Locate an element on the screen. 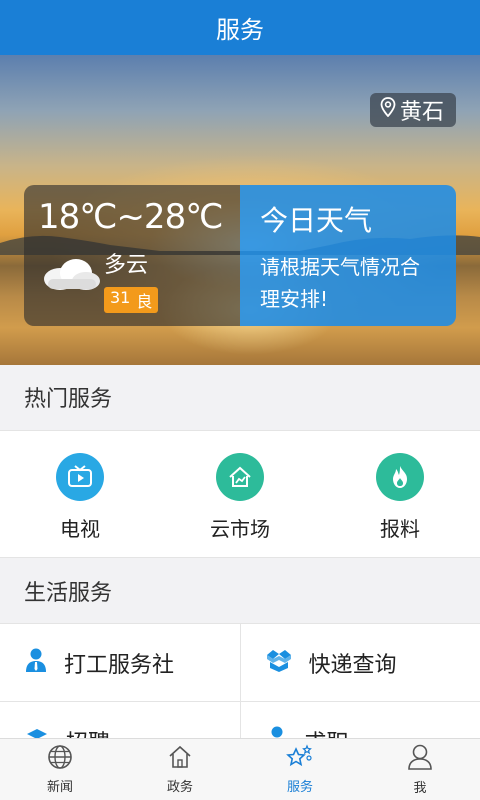  tab-label: 服务 is located at coordinates (299, 787).